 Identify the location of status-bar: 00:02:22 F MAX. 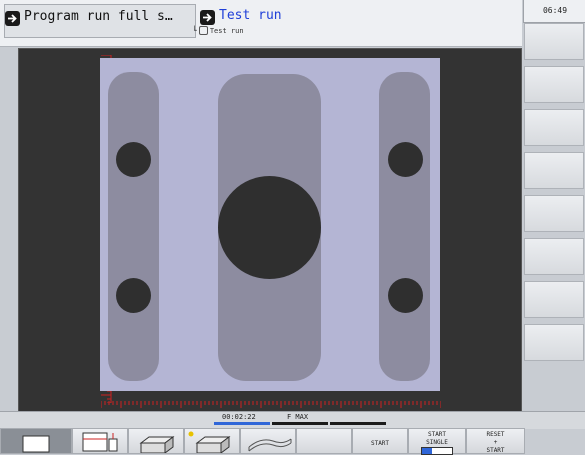
(292, 420).